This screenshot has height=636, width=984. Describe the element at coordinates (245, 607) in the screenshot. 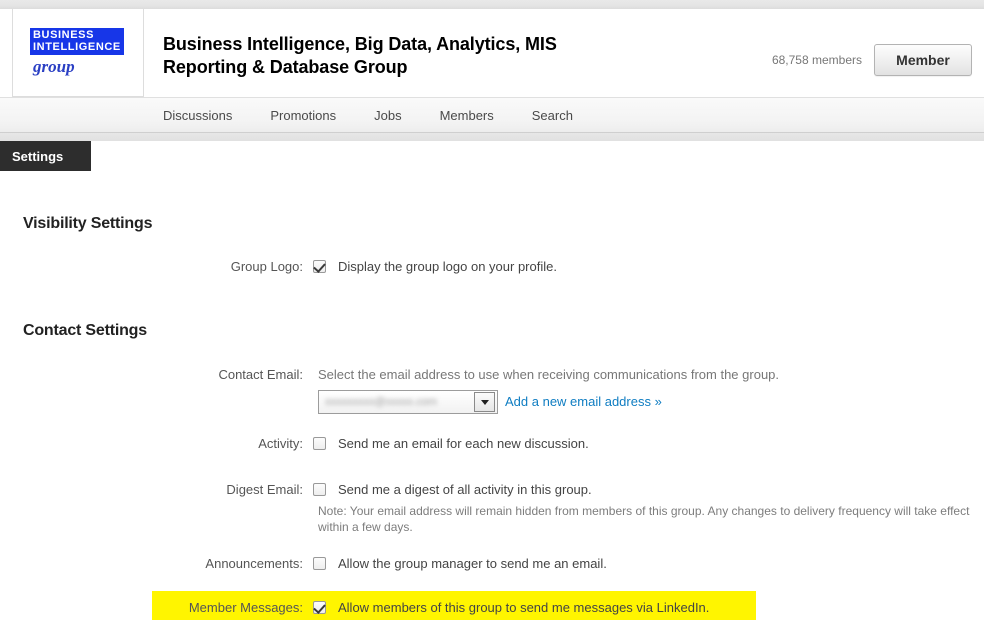

I see `row-label-member-messages: Member Messages:` at that location.